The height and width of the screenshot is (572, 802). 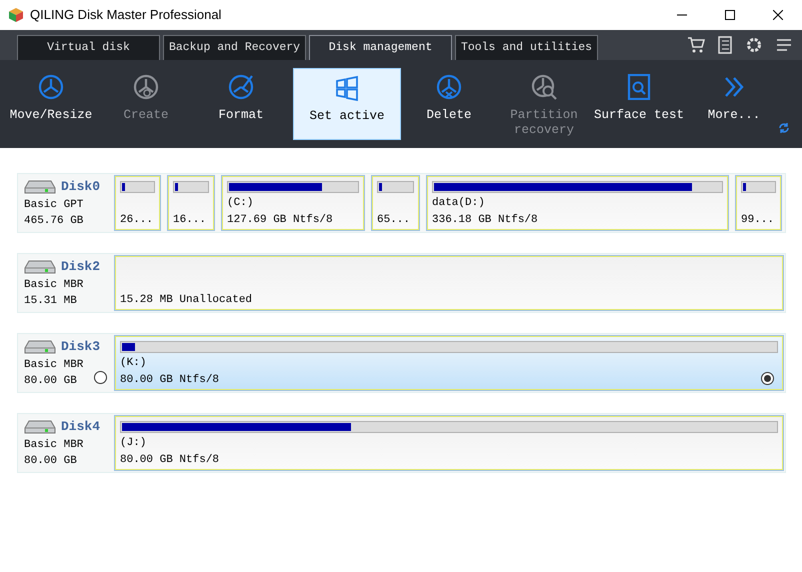 What do you see at coordinates (241, 104) in the screenshot?
I see `toolbar-button: Format` at bounding box center [241, 104].